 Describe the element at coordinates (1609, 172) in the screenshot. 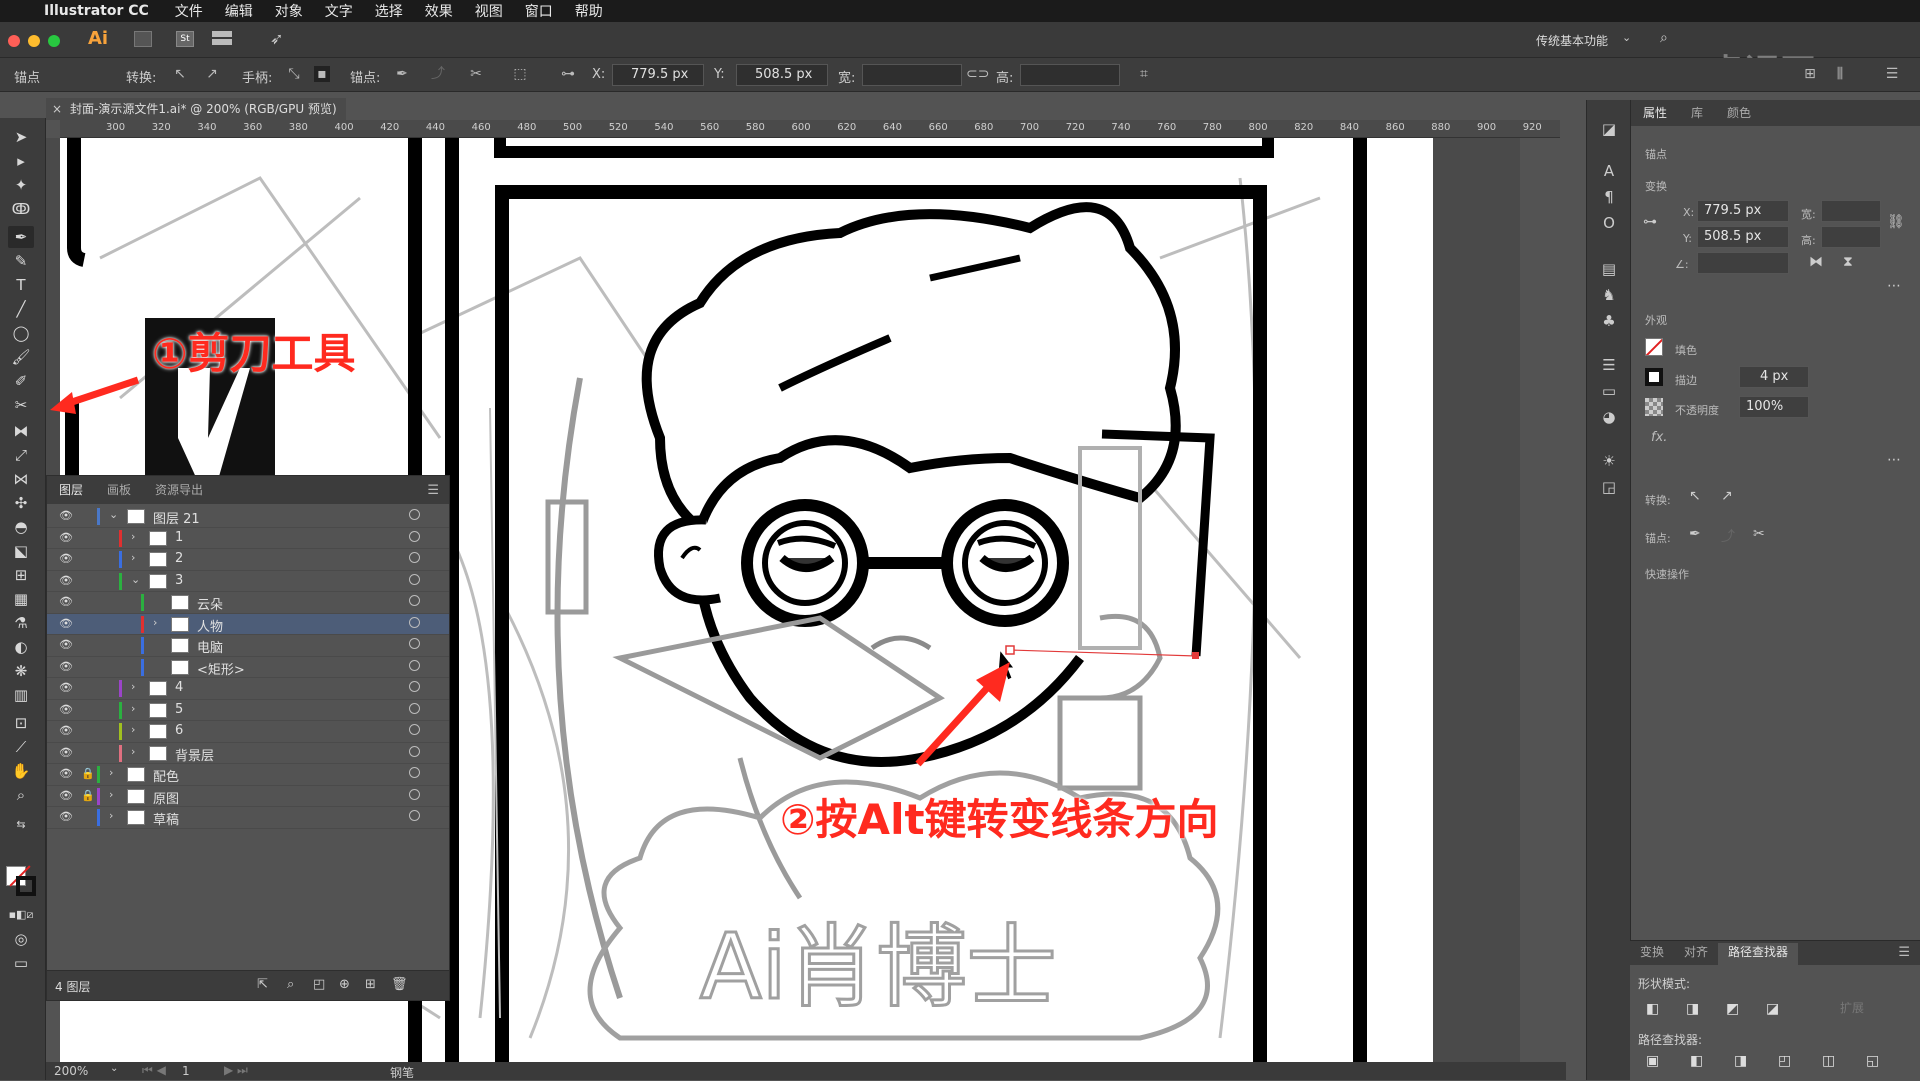

I see `character-panel-icon: A` at that location.